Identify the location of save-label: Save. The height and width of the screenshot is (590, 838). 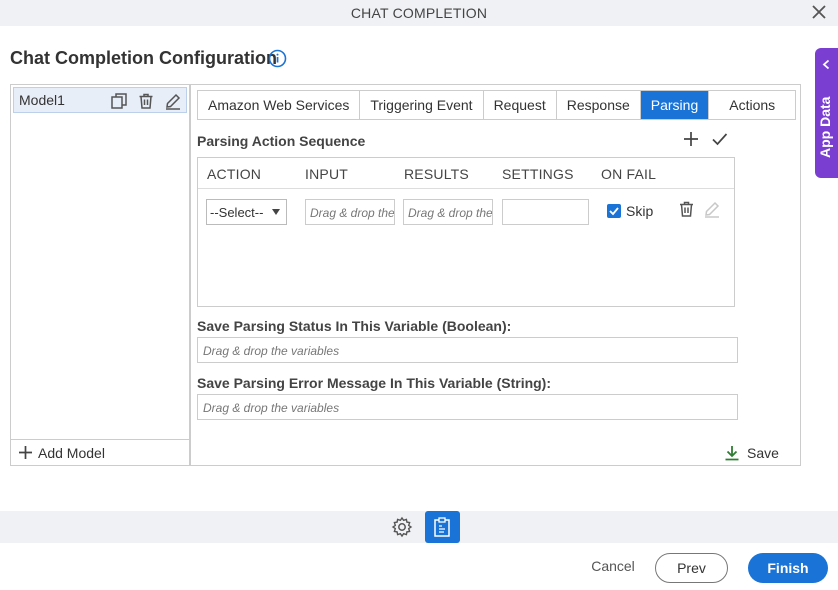
(763, 453).